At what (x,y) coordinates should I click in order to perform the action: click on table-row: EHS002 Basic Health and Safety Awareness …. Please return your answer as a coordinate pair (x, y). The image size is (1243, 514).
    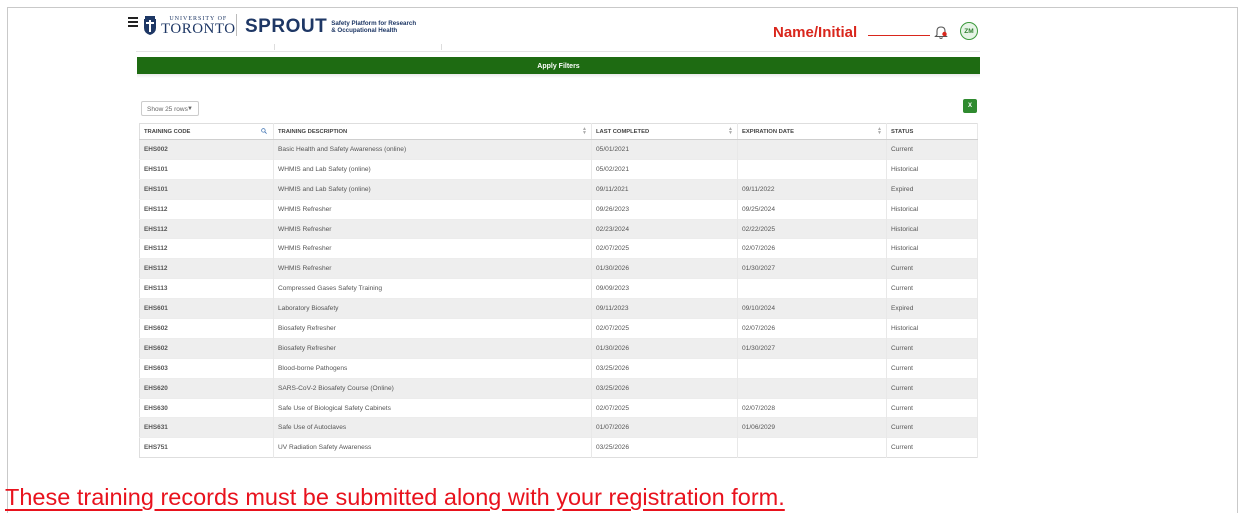
    Looking at the image, I should click on (558, 149).